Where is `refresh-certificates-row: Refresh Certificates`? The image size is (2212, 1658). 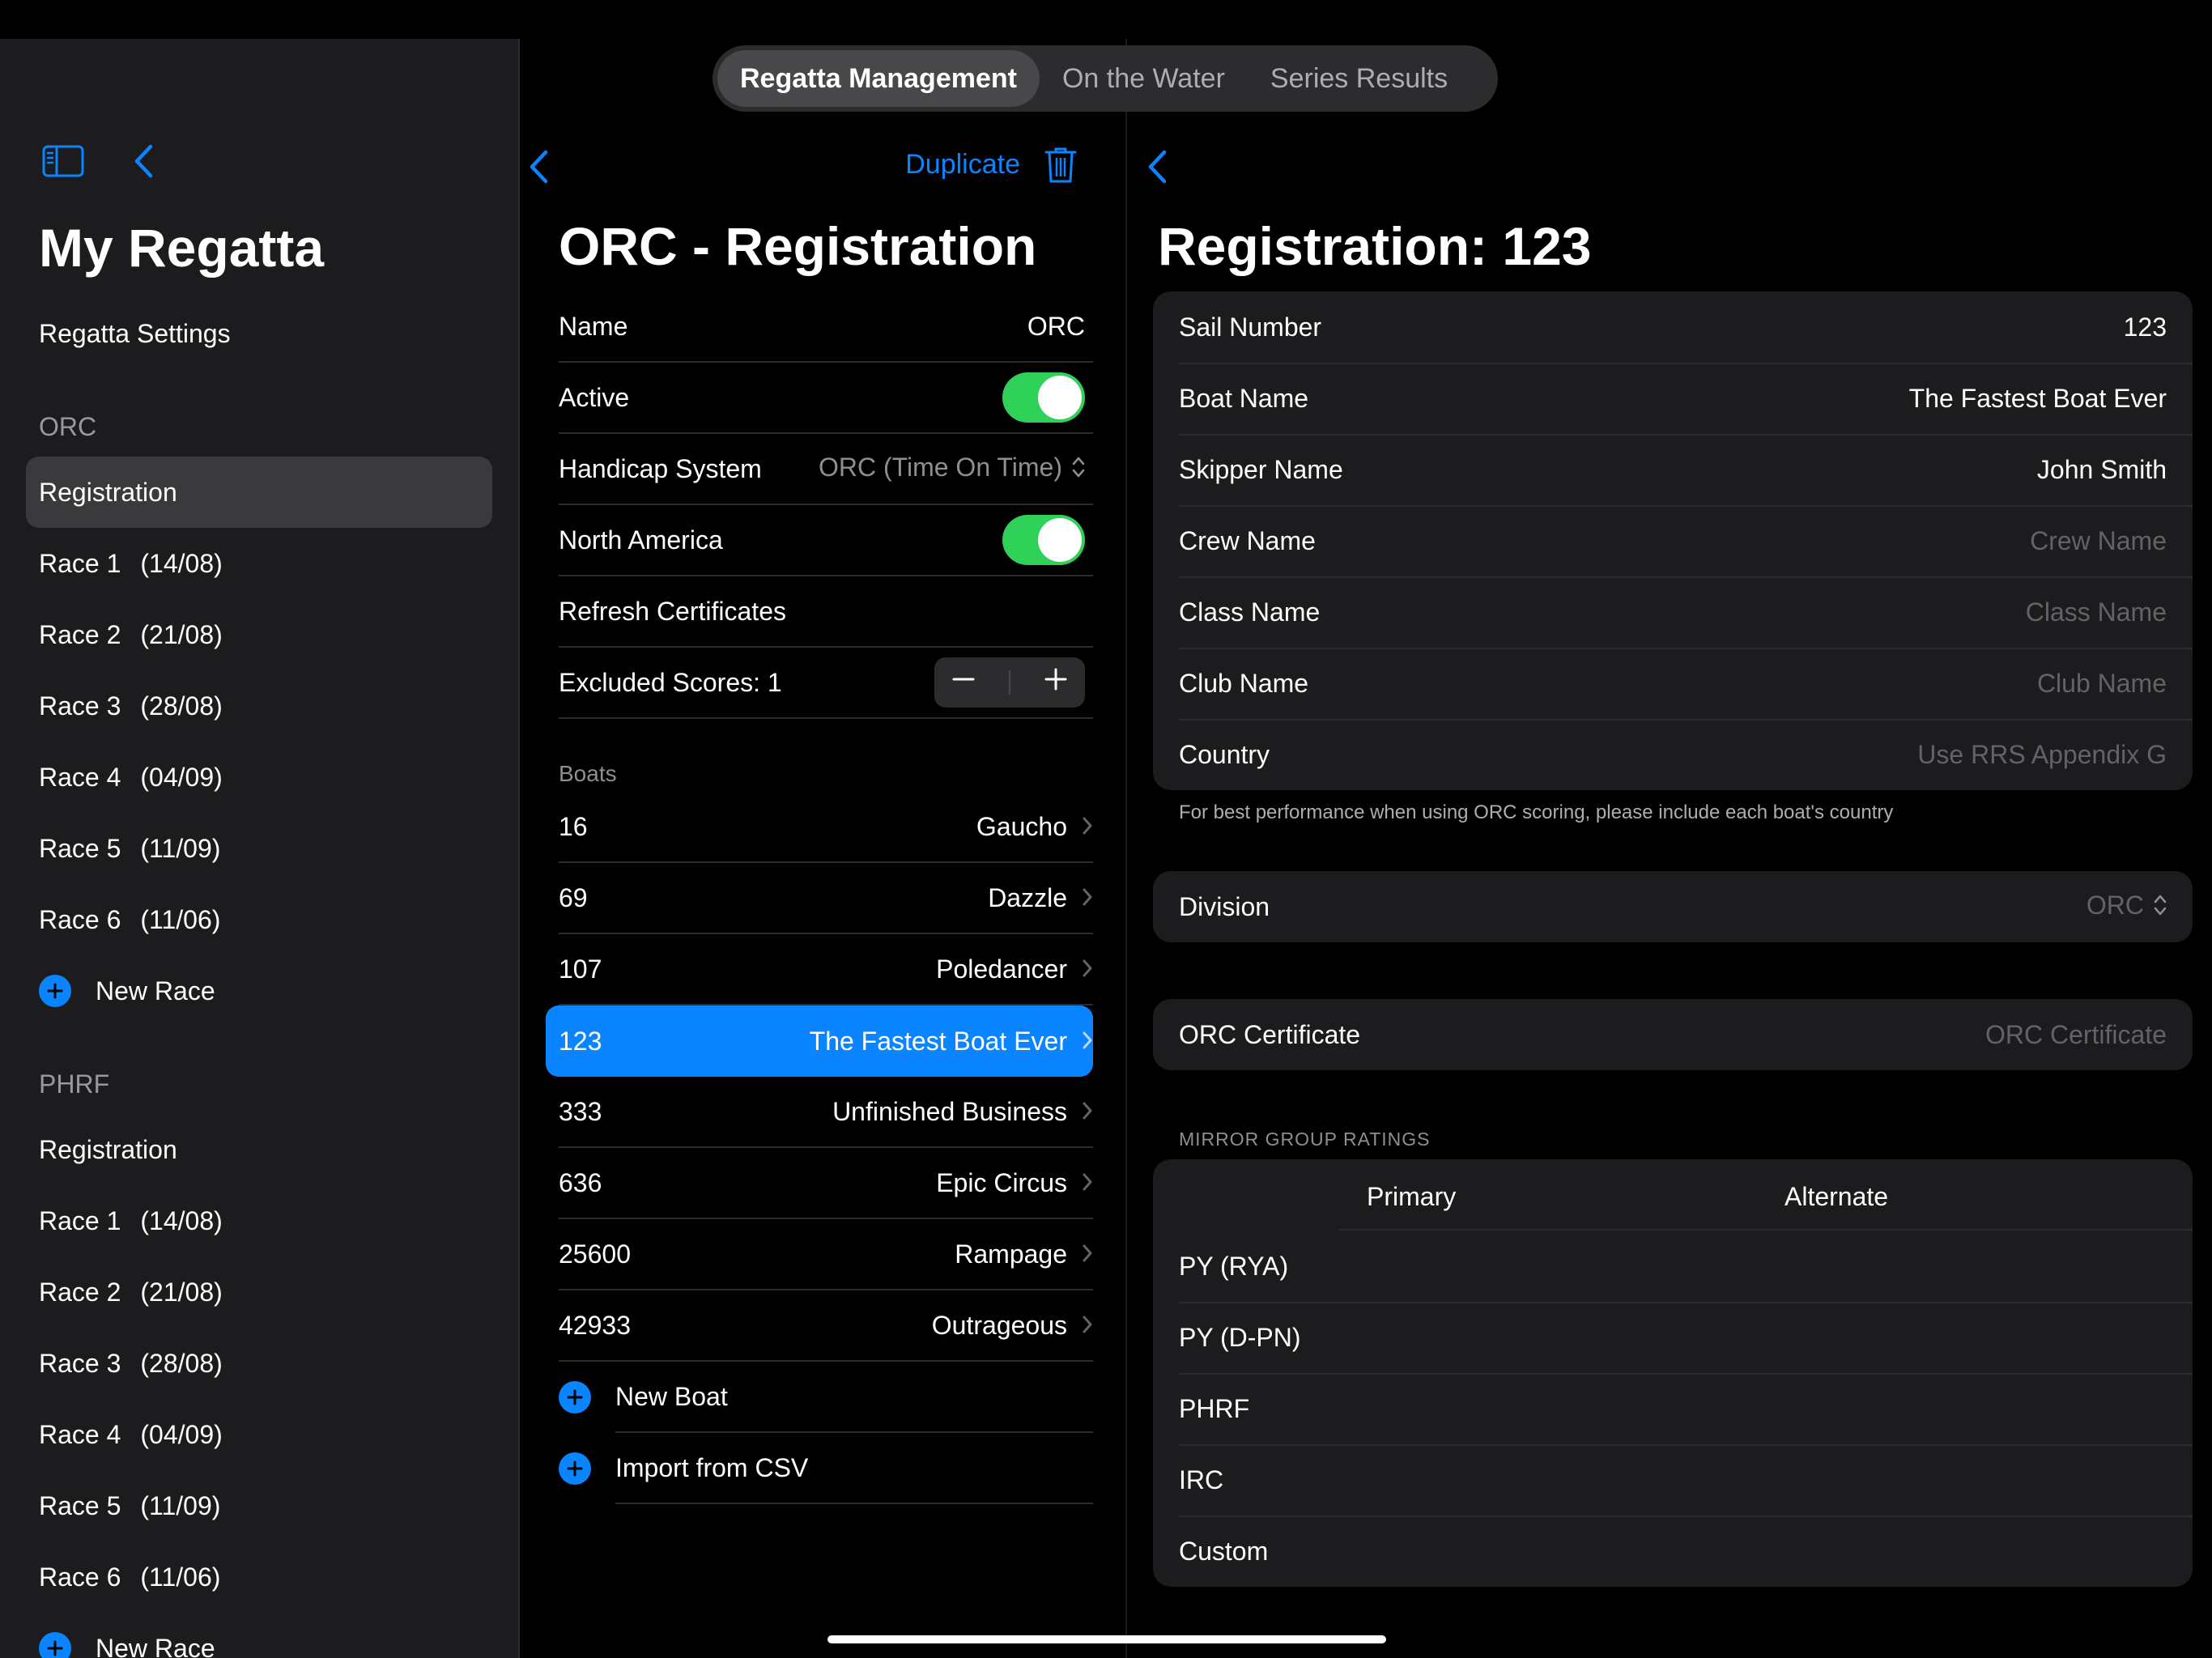
refresh-certificates-row: Refresh Certificates is located at coordinates (826, 612).